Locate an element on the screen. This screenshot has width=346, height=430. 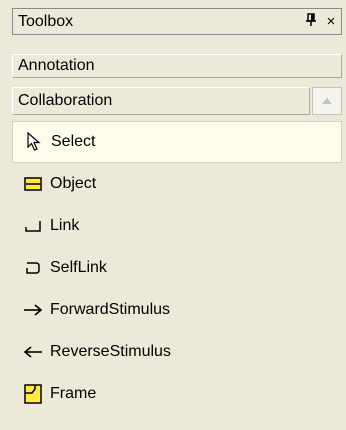
toolbox-title: Toolbox is located at coordinates (46, 21).